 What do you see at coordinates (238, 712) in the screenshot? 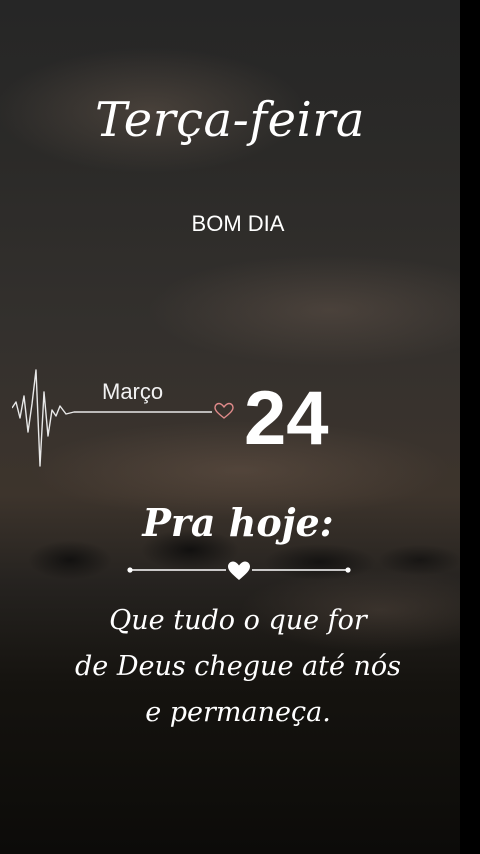
I see `message-line: e permaneça.` at bounding box center [238, 712].